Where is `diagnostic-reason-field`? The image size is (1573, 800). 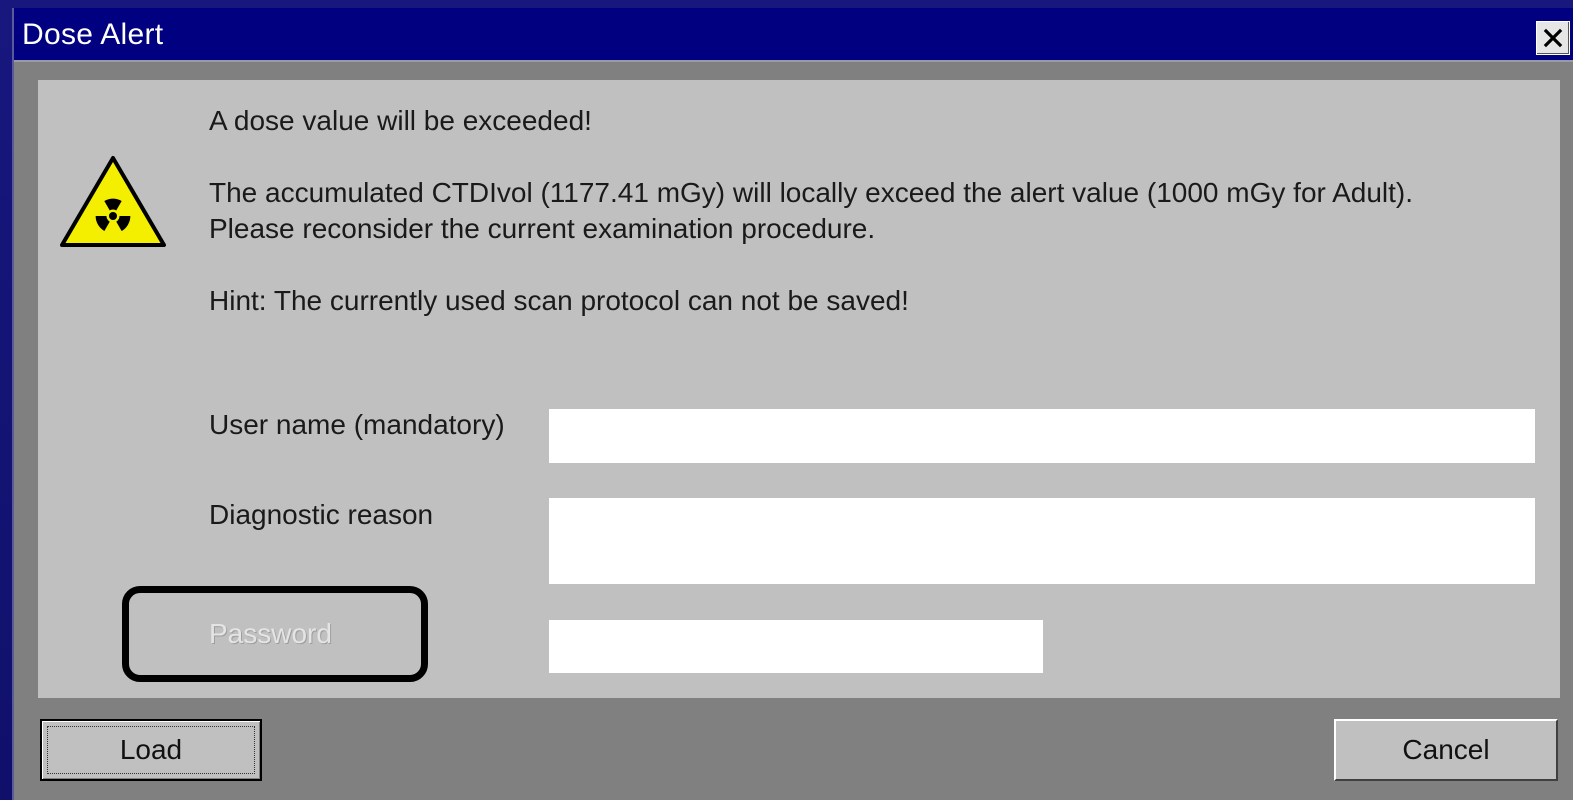
diagnostic-reason-field is located at coordinates (1042, 541).